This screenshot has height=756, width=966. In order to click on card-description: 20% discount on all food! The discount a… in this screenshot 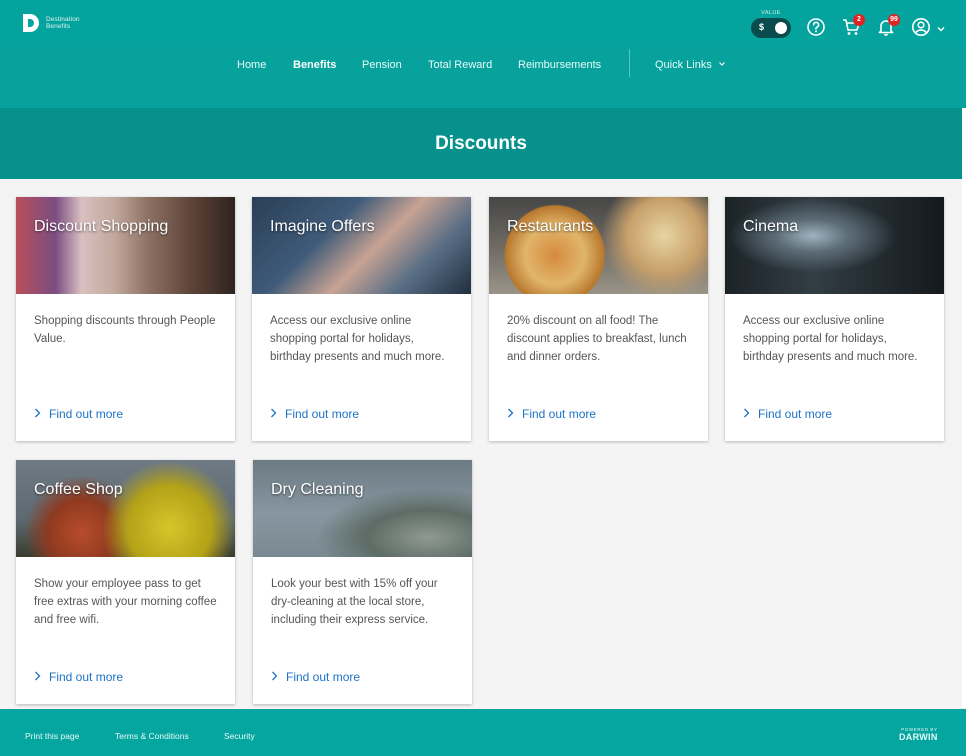, I will do `click(597, 339)`.